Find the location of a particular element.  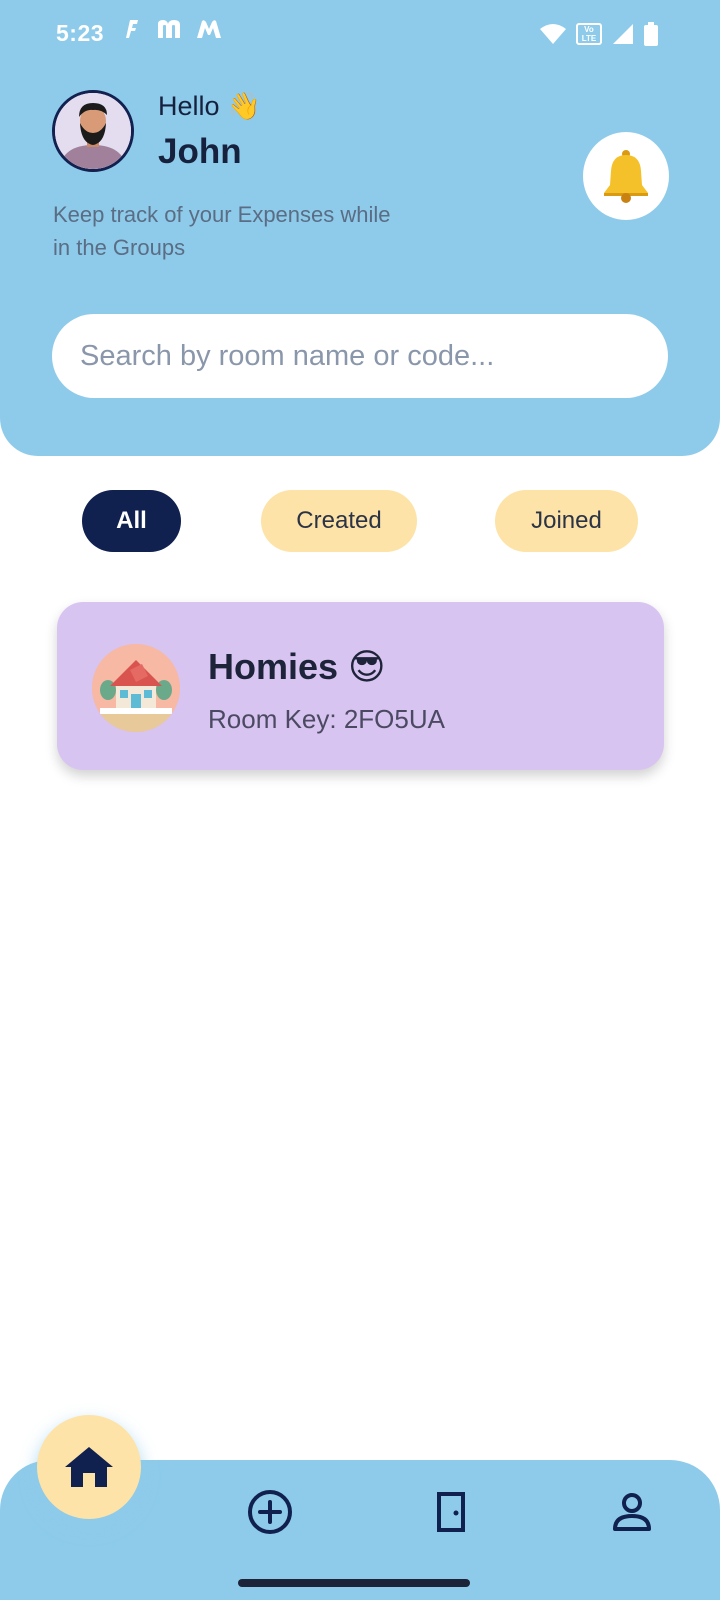

status-icons: Vo LTE is located at coordinates (599, 34).